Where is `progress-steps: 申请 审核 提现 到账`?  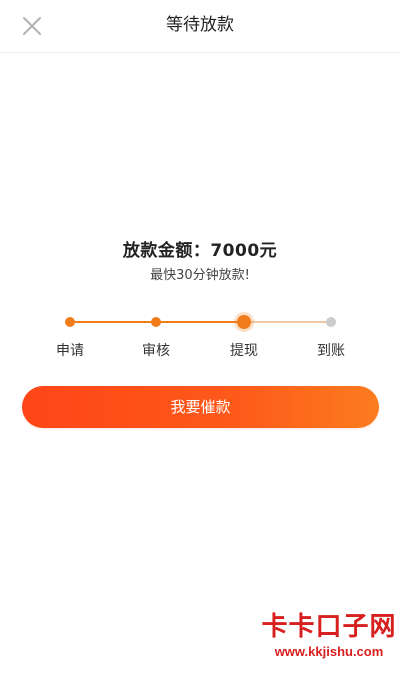 progress-steps: 申请 审核 提现 到账 is located at coordinates (200, 338).